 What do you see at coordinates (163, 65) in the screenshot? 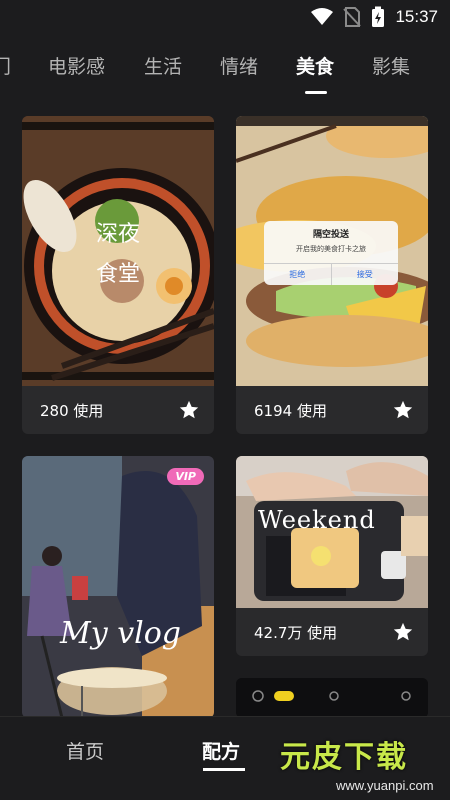
I see `tab-life: 生活` at bounding box center [163, 65].